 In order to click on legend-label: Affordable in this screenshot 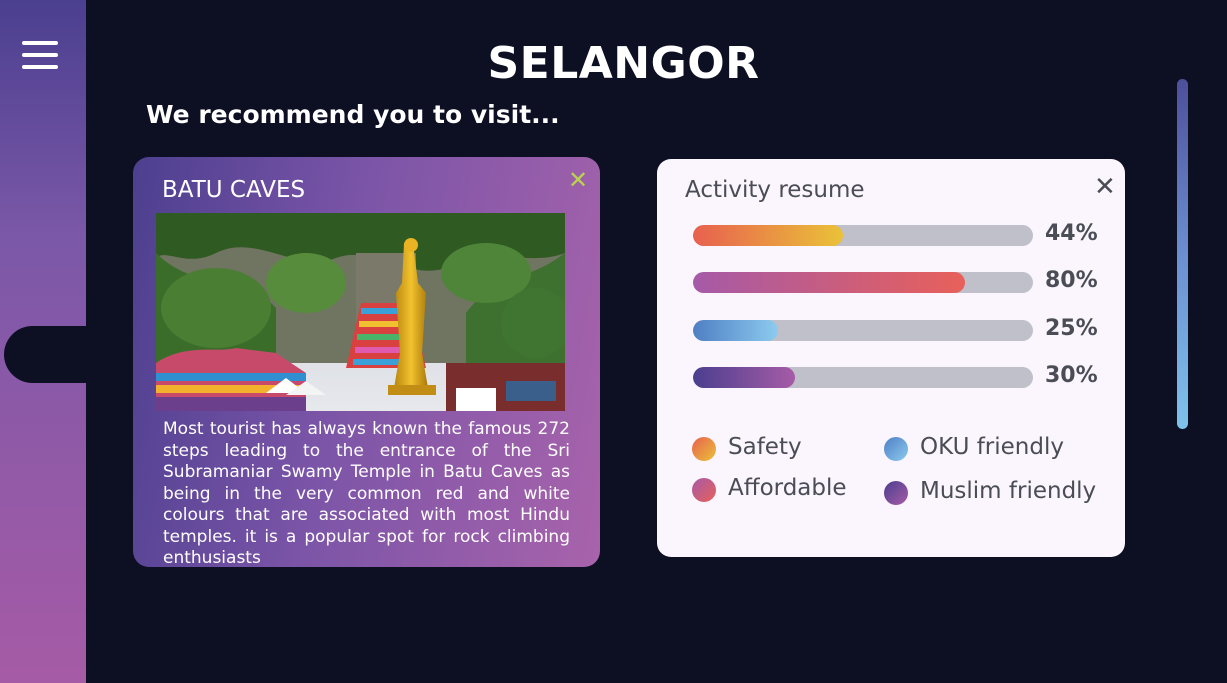, I will do `click(787, 488)`.